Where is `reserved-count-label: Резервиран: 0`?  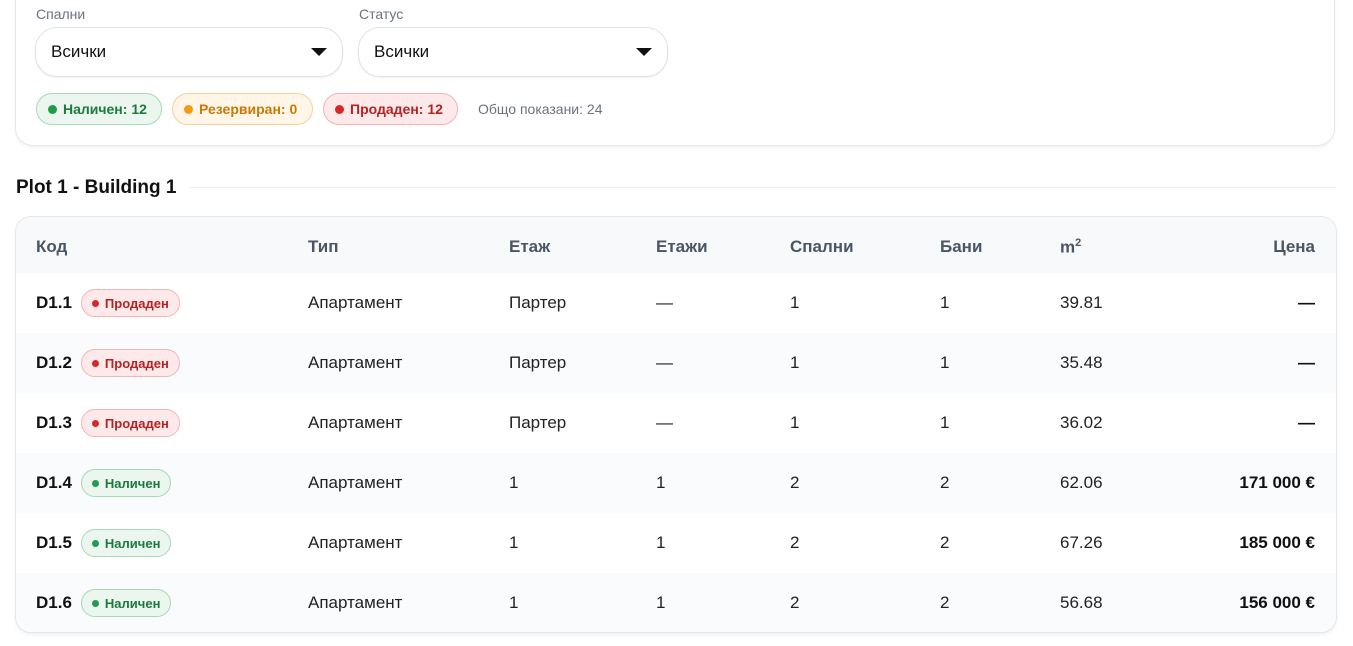
reserved-count-label: Резервиран: 0 is located at coordinates (248, 109).